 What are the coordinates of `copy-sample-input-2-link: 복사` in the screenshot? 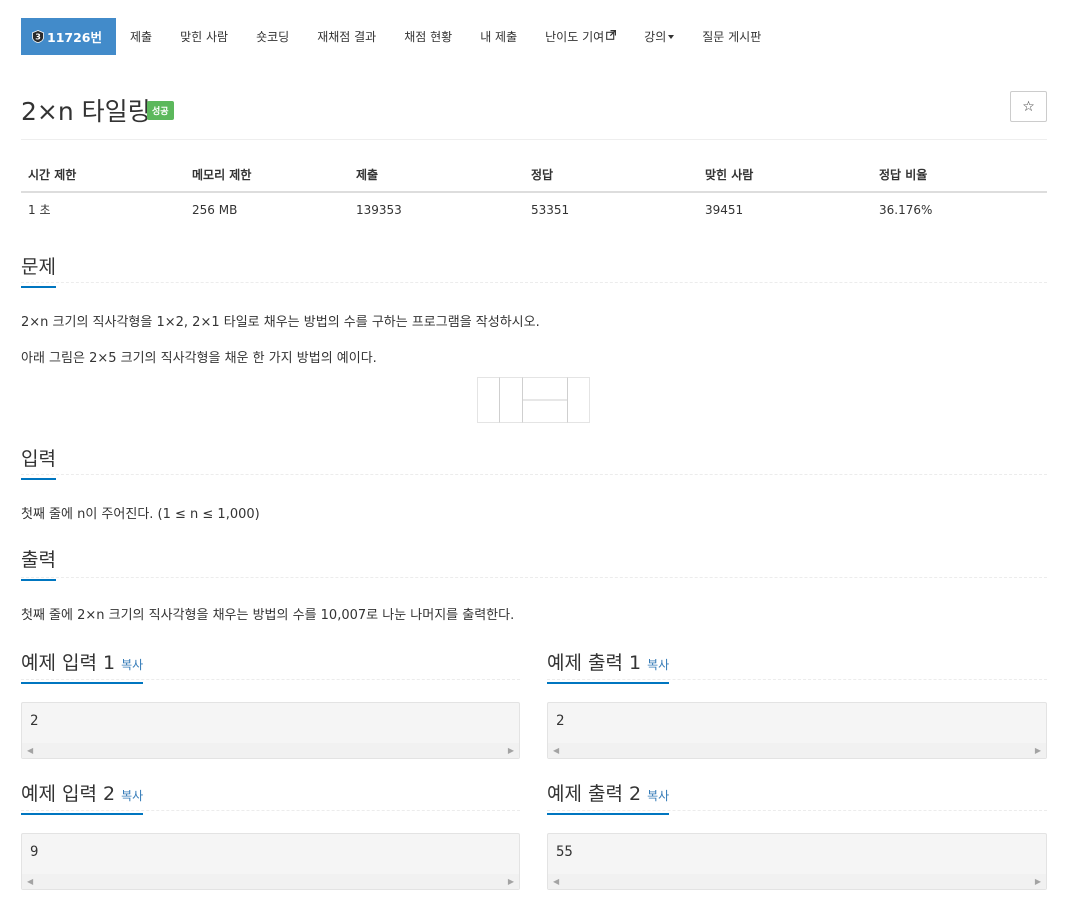 It's located at (132, 796).